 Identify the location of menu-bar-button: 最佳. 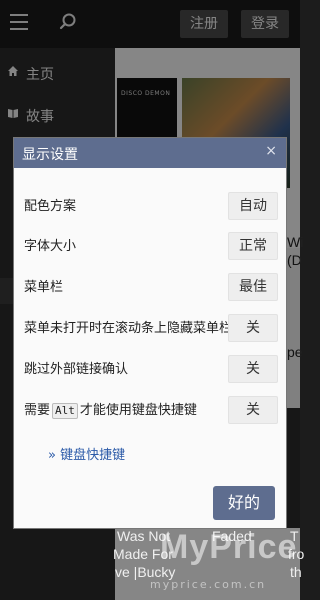
(253, 287).